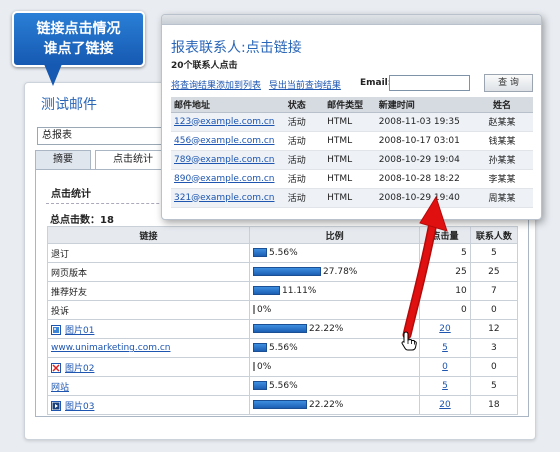 This screenshot has height=452, width=560. I want to click on export-results-link: 导出当前查询结果, so click(305, 86).